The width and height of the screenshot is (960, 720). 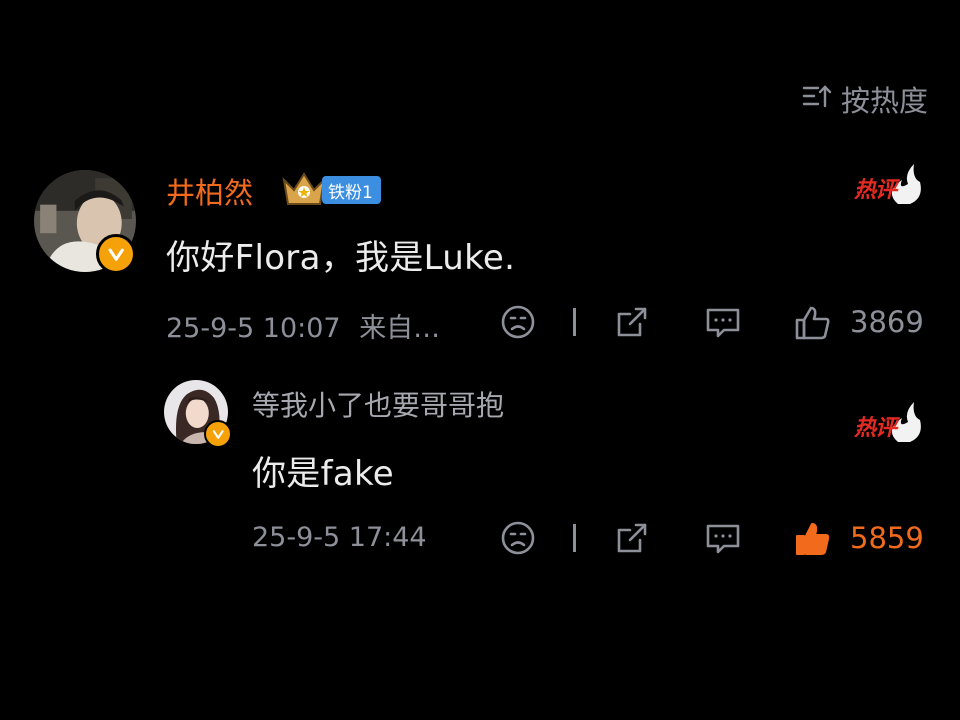 I want to click on like-count: 5859, so click(x=887, y=538).